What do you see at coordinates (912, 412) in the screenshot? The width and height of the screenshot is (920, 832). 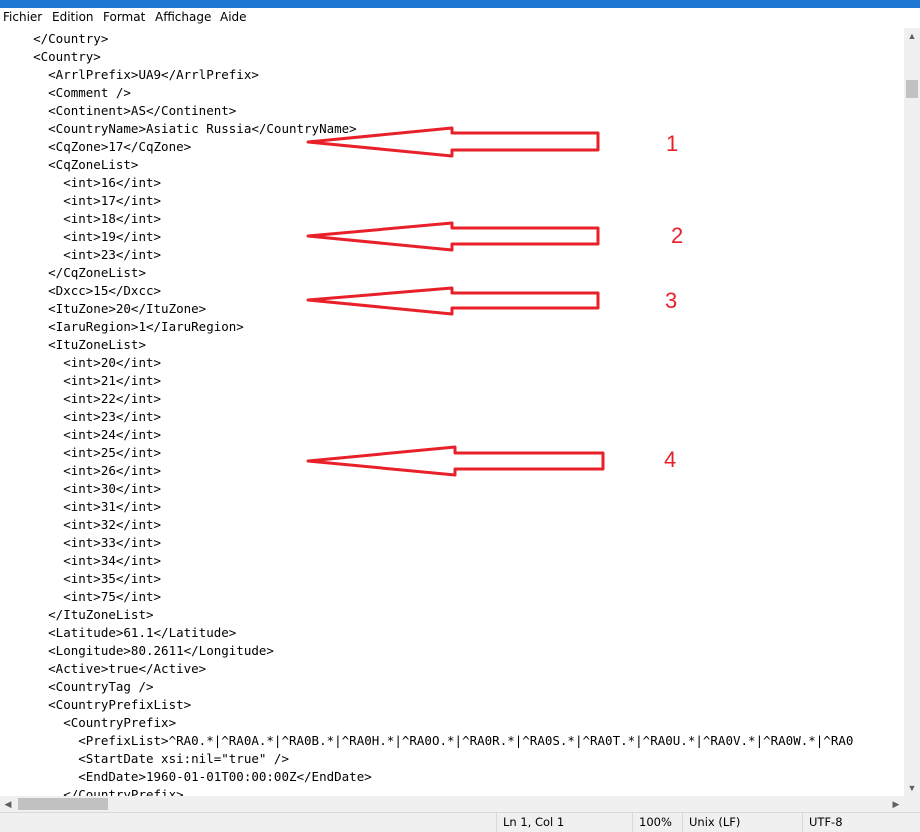 I see `vertical-scrollbar: ▲ ▼` at bounding box center [912, 412].